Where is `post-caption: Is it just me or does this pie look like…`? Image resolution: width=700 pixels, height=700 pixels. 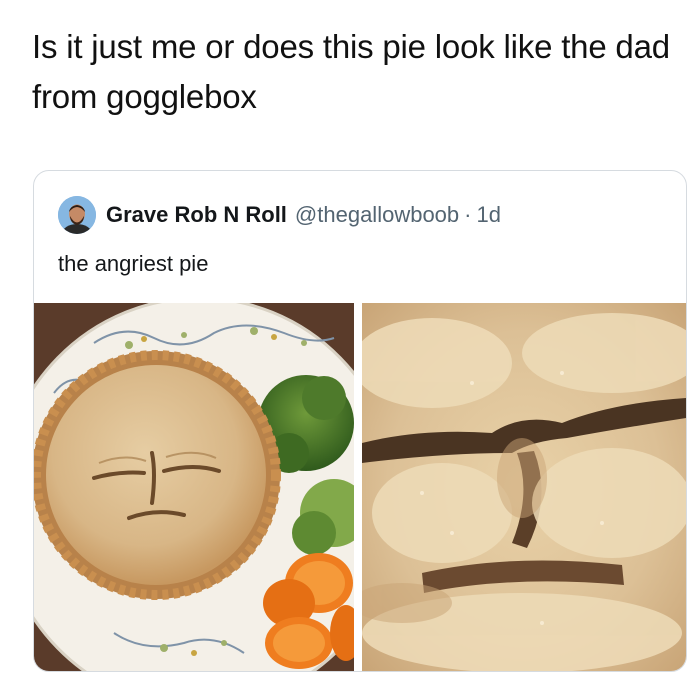
post-caption: Is it just me or does this pie look like… is located at coordinates (351, 71).